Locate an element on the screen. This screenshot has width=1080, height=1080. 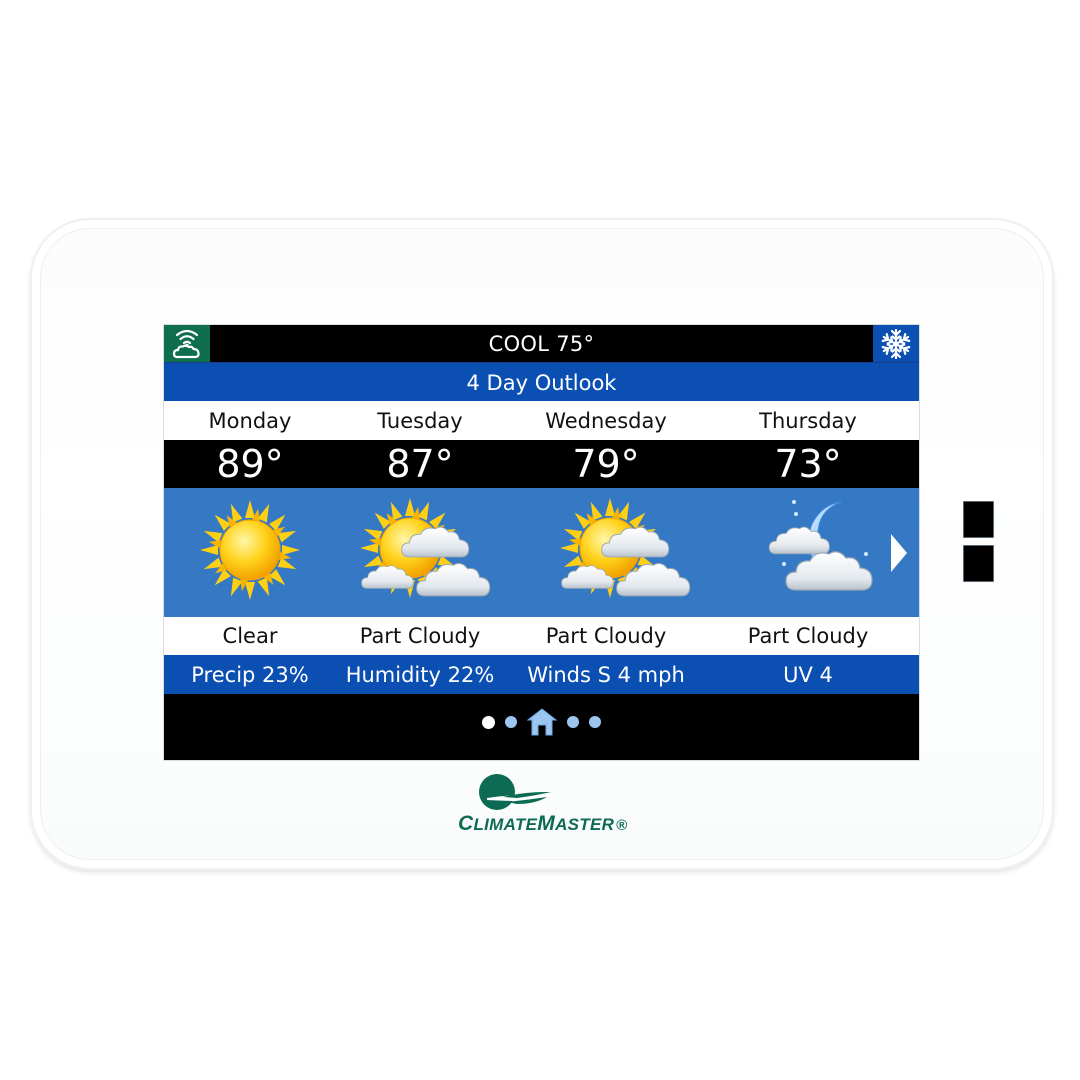
temperature-row: 89° 87° 79° 73° is located at coordinates (541, 464).